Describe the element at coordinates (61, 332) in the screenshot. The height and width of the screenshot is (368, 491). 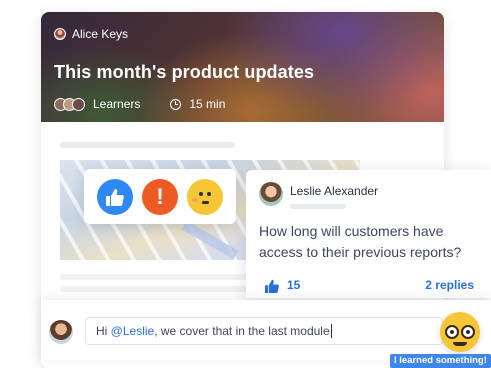
I see `current-user-avatar` at that location.